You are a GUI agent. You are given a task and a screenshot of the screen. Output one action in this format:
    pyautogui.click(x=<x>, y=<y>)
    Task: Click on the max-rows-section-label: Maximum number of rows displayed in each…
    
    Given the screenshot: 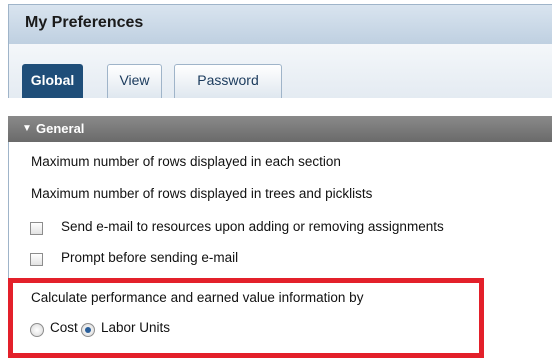 What is the action you would take?
    pyautogui.click(x=186, y=161)
    